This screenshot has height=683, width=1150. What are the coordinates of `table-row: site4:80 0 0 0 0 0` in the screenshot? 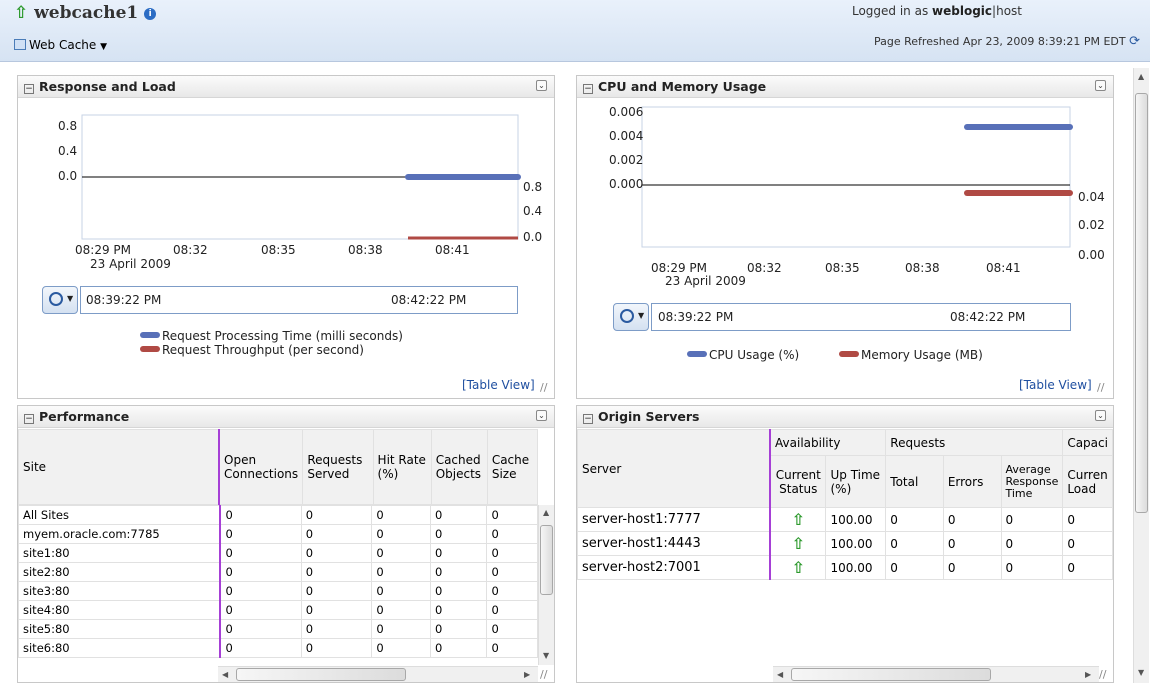 It's located at (278, 610).